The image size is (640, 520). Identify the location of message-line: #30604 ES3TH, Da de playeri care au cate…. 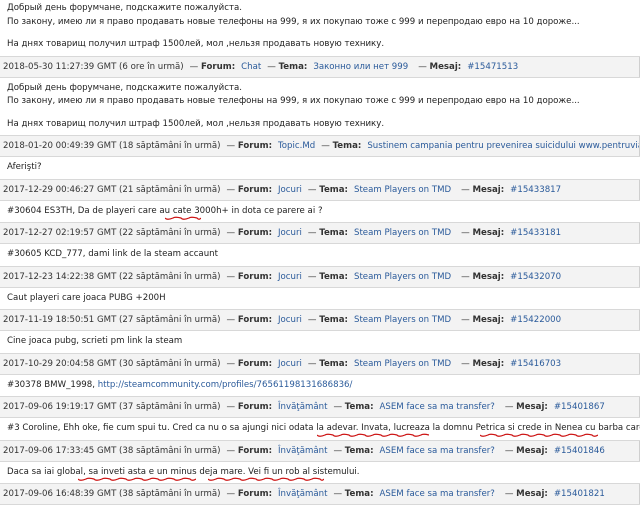
(165, 210).